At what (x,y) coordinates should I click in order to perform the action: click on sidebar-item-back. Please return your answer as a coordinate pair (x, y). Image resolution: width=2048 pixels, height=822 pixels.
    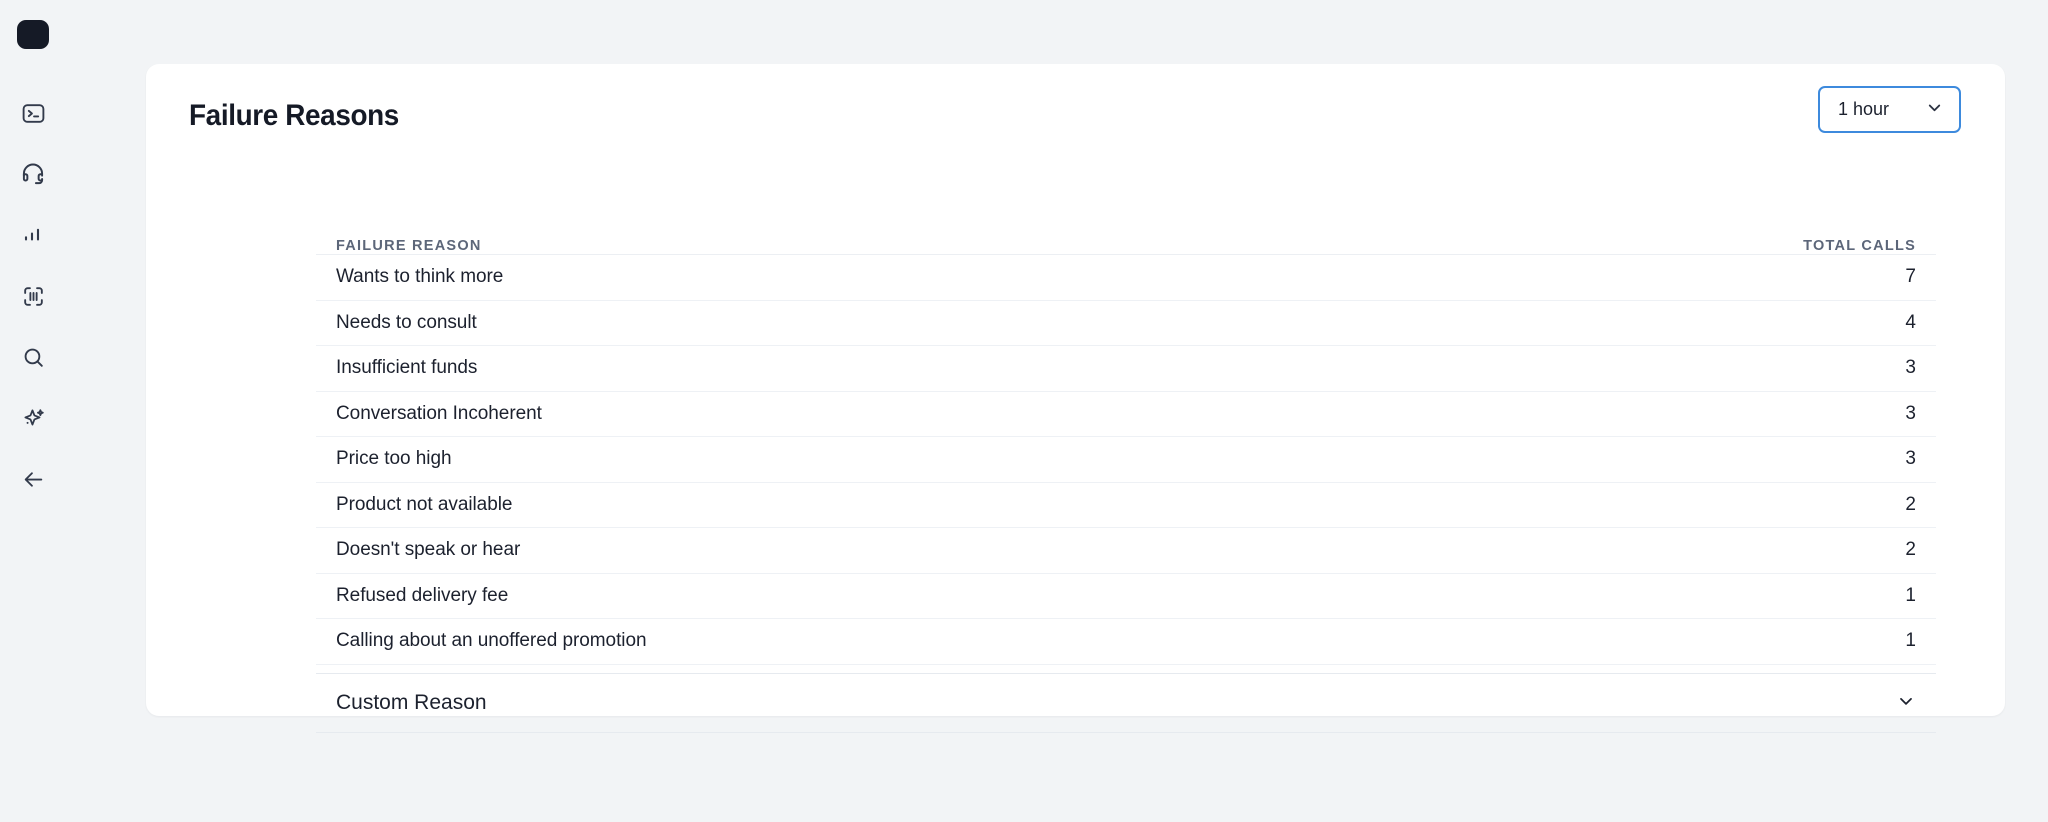
    Looking at the image, I should click on (33, 479).